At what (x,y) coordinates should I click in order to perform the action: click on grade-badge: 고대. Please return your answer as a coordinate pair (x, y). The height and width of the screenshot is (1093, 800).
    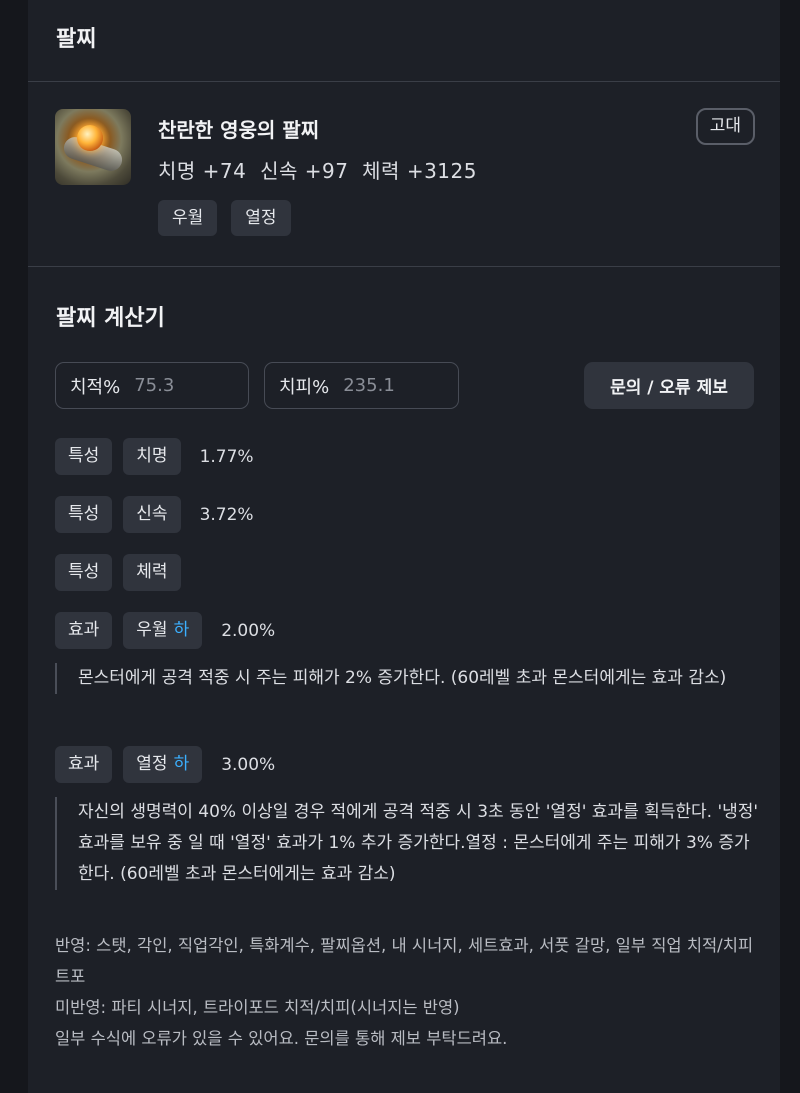
    Looking at the image, I should click on (725, 126).